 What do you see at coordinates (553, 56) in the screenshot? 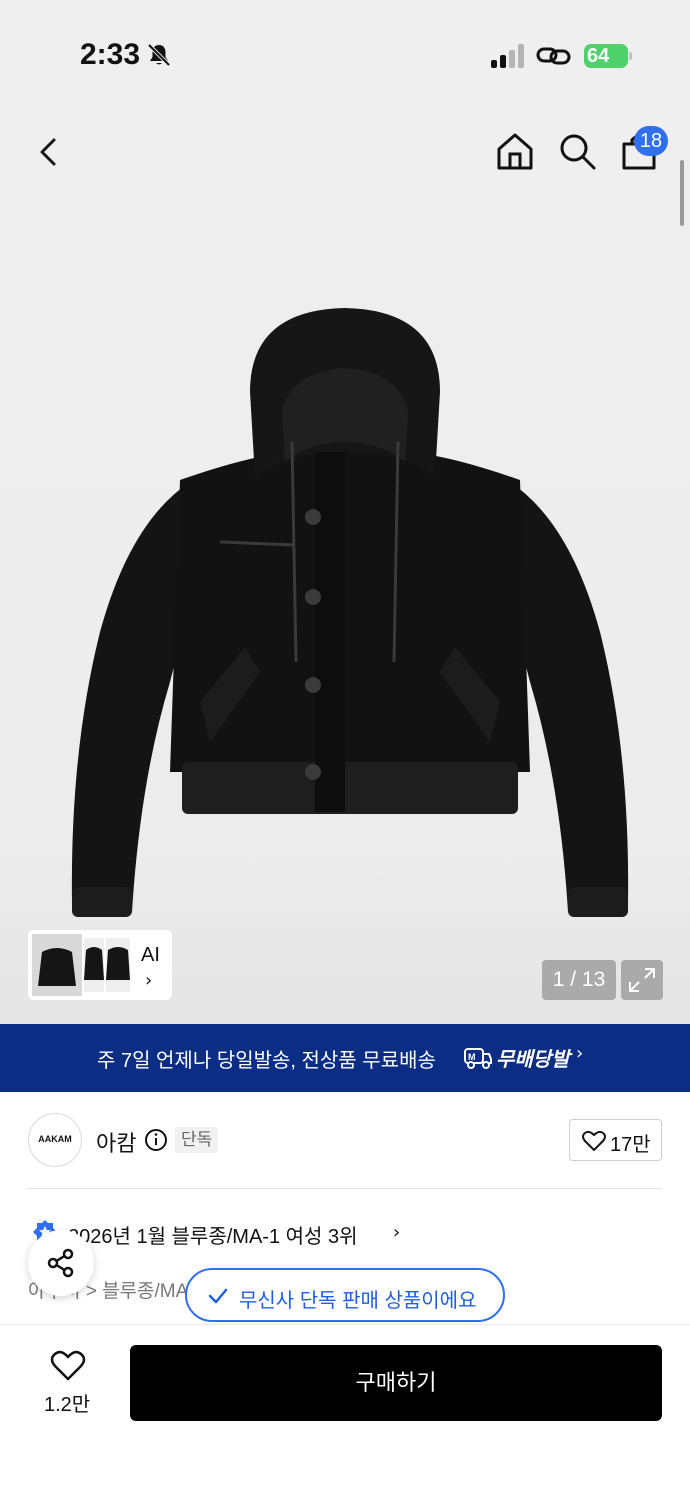
I see `personal-hotspot-icon` at bounding box center [553, 56].